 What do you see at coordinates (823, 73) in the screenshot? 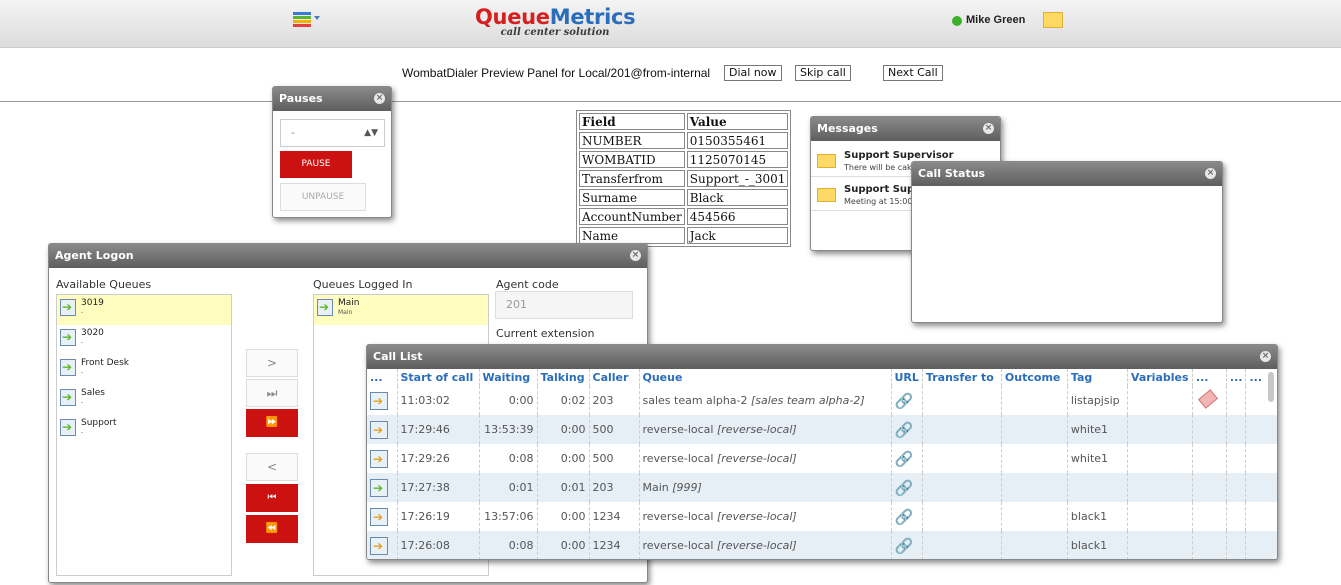
I see `skip-call-button: Skip call` at bounding box center [823, 73].